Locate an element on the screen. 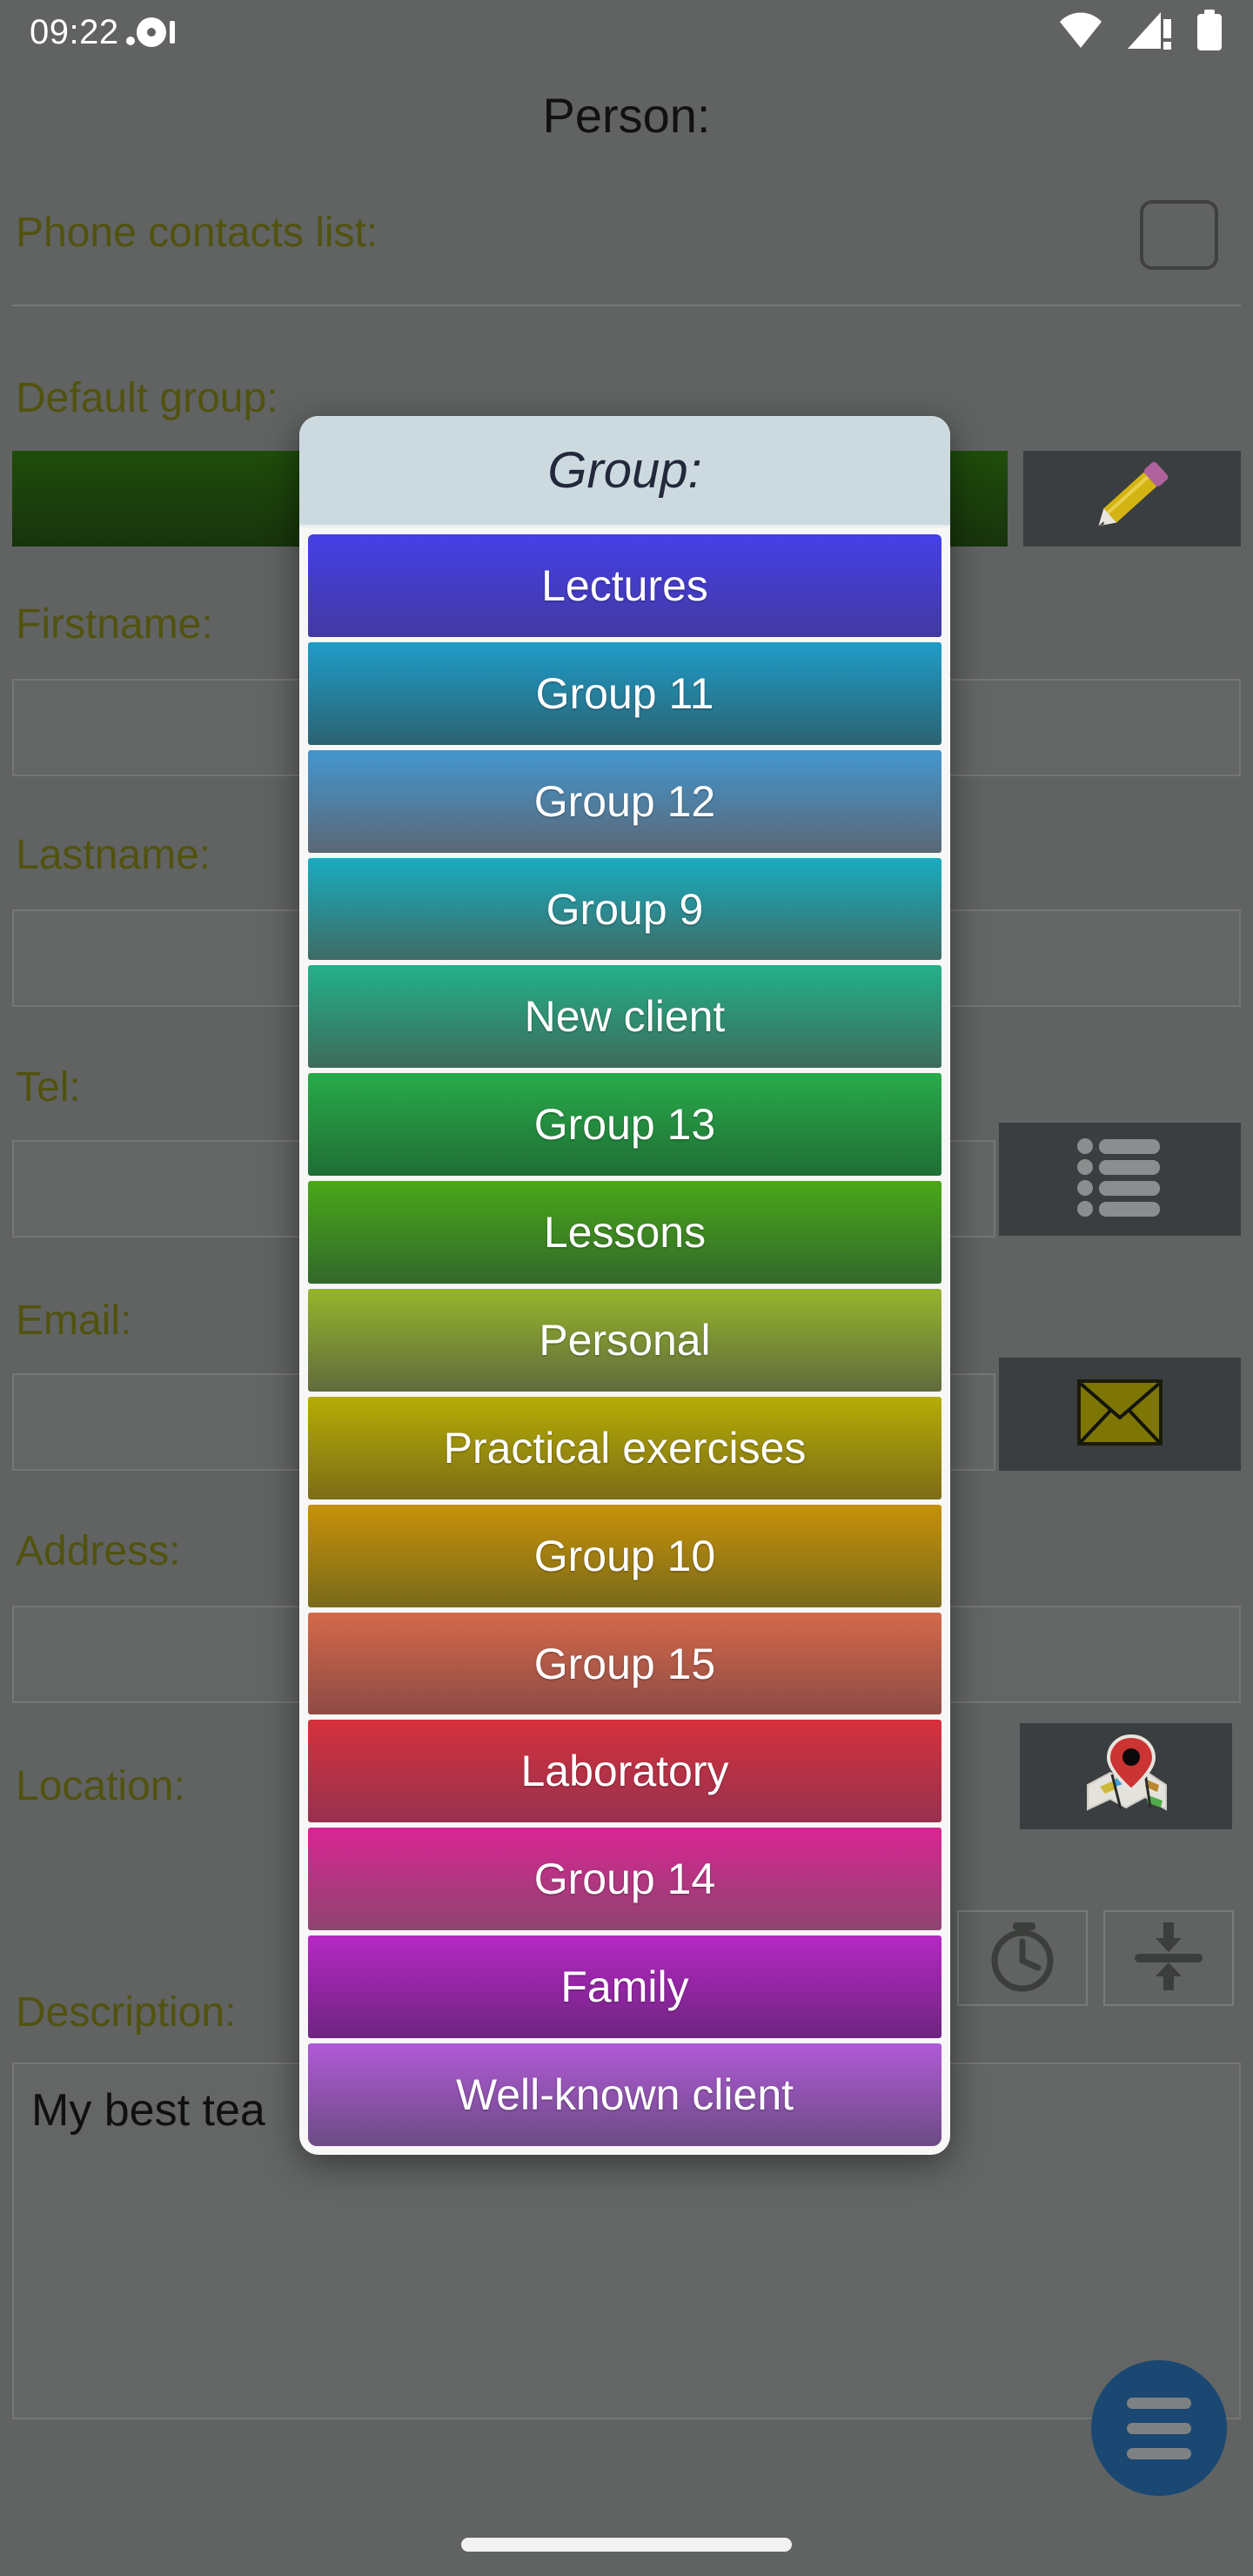 Image resolution: width=1253 pixels, height=2576 pixels. group-list-item: Well-known client is located at coordinates (624, 2095).